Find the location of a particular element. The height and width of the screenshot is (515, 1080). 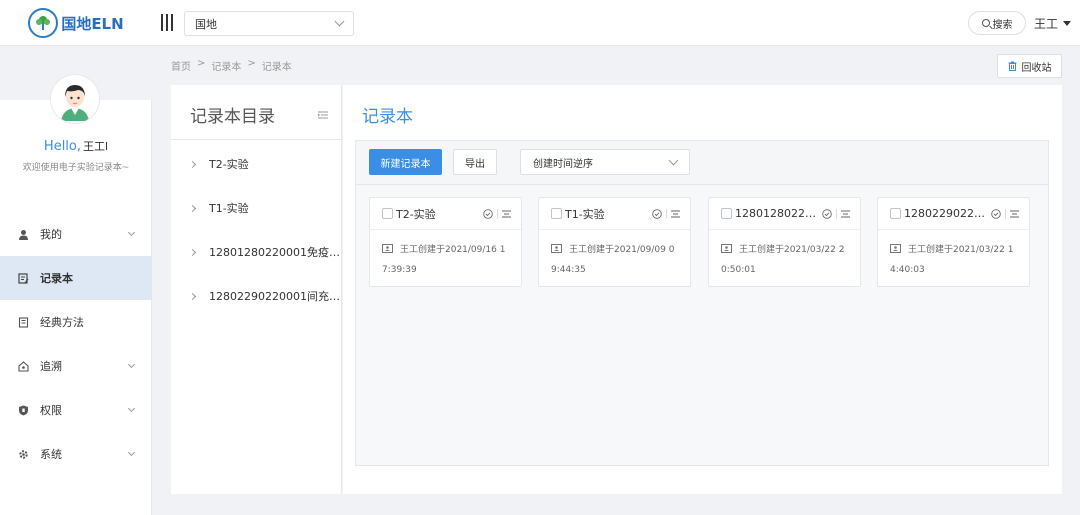

export-button: 导出 is located at coordinates (475, 162).